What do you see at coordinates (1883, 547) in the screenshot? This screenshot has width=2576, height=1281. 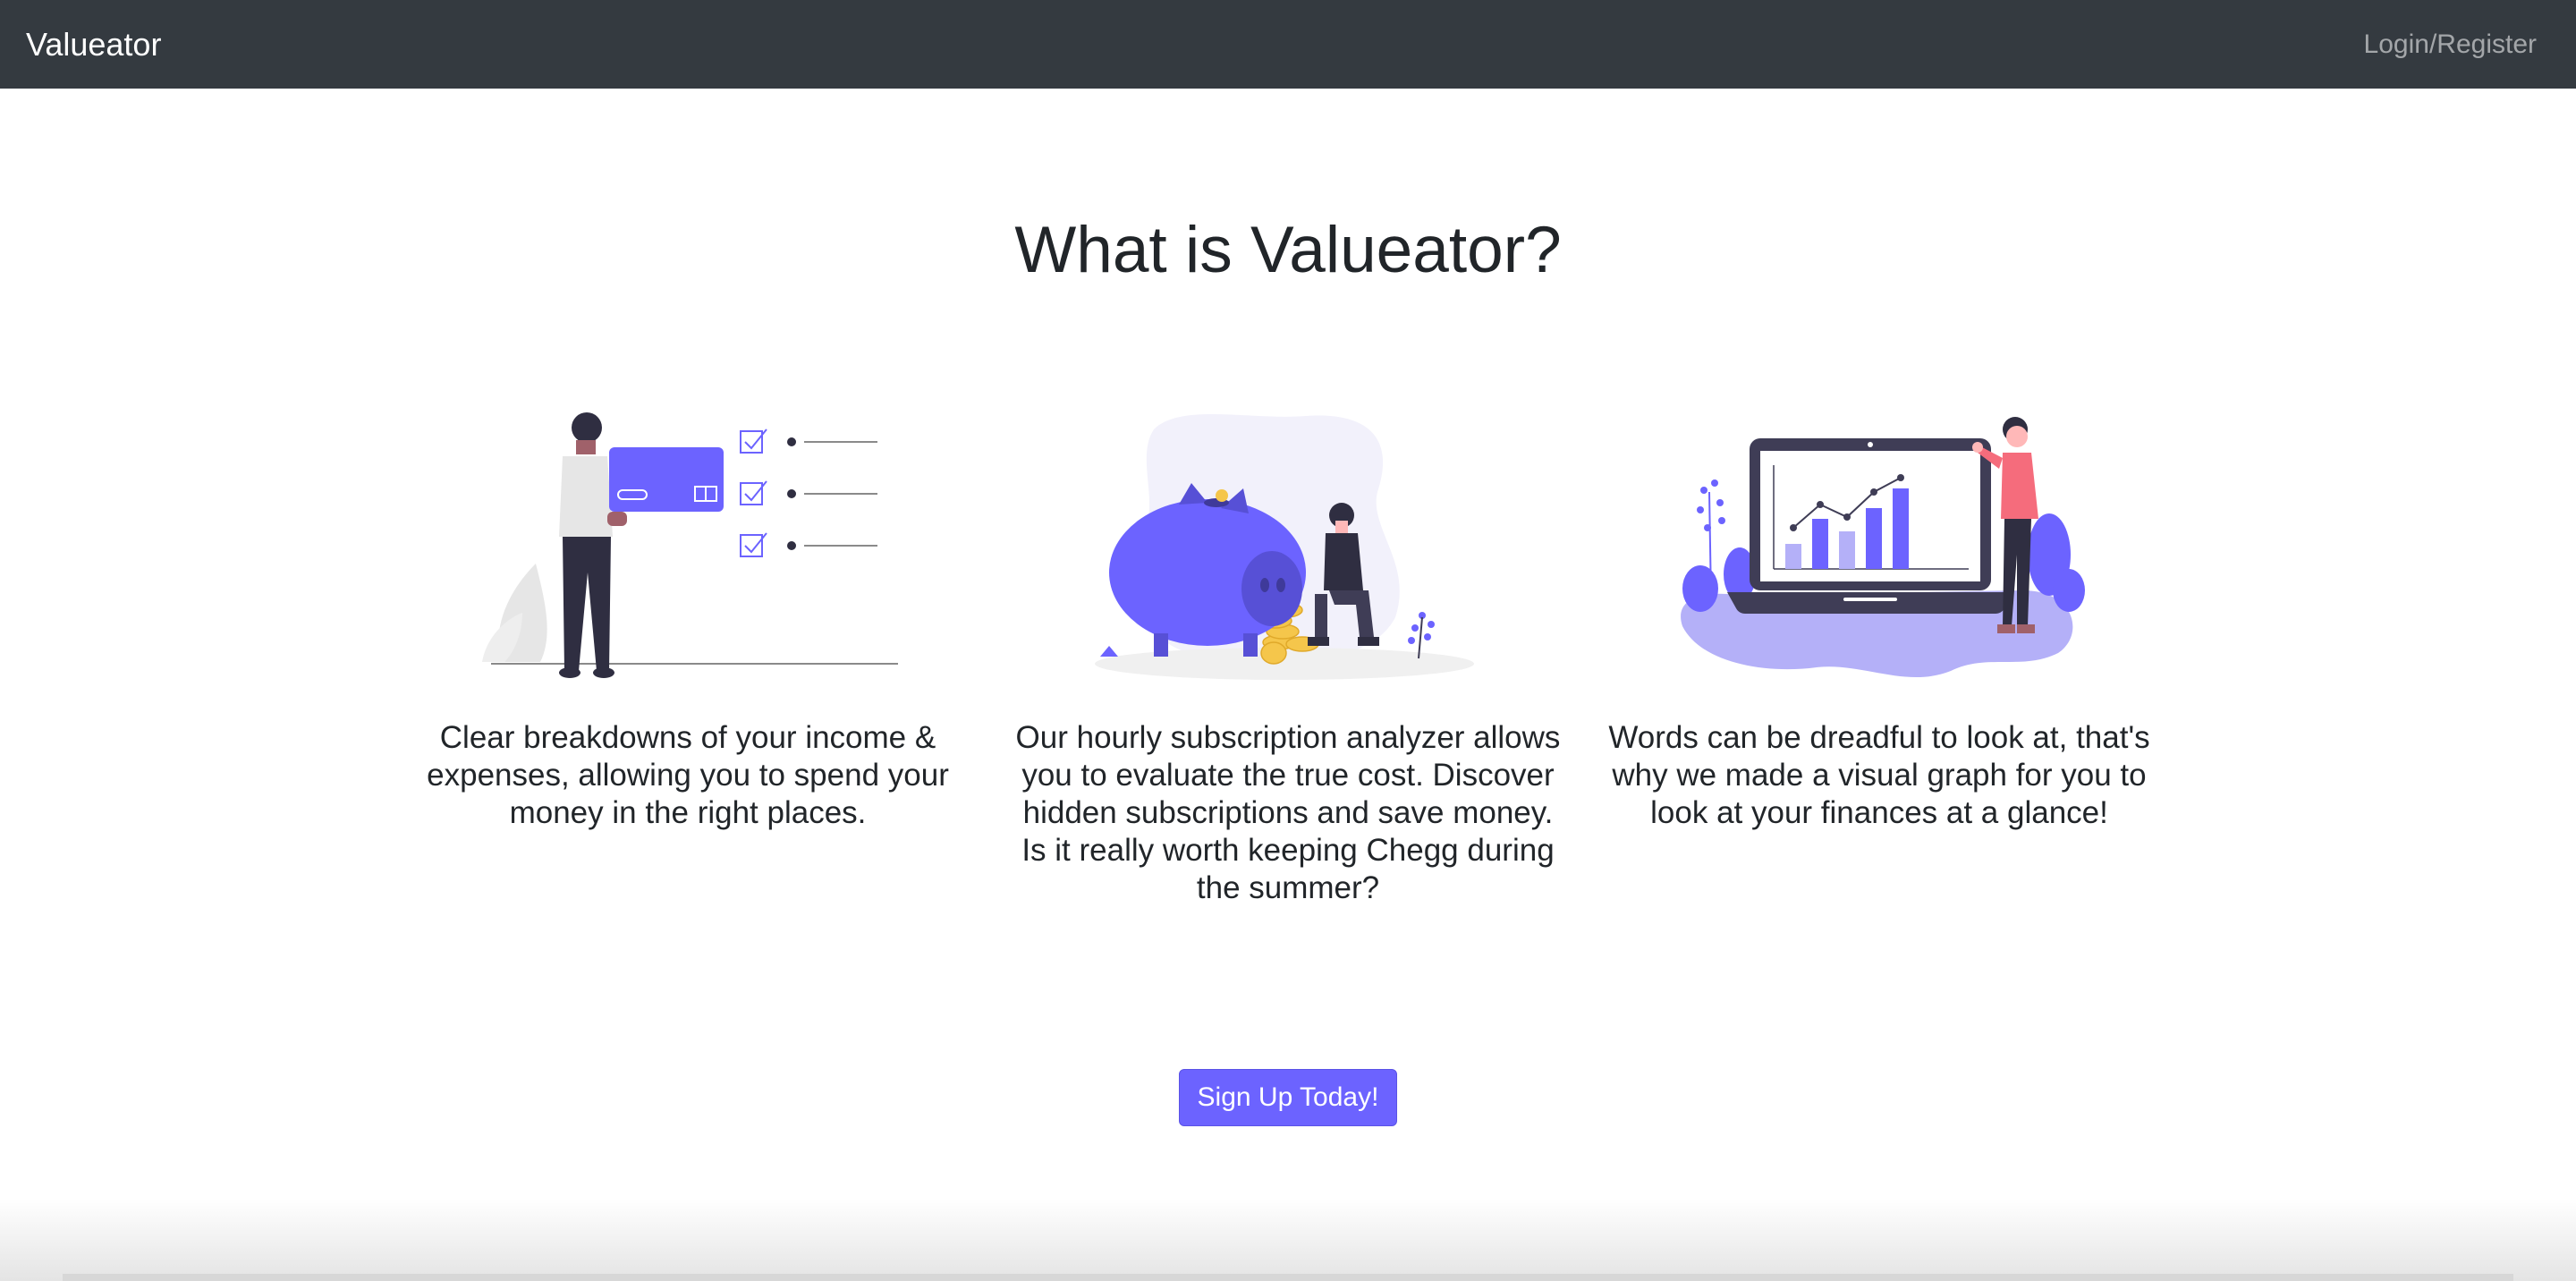 I see `laptop-chart-illustration` at bounding box center [1883, 547].